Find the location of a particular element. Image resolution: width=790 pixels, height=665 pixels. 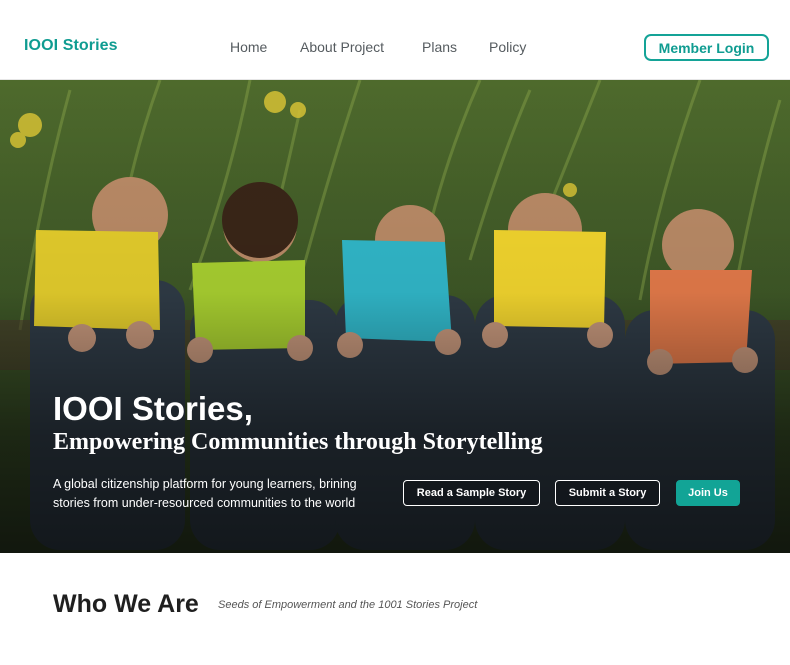

nav-home: Home is located at coordinates (248, 47).